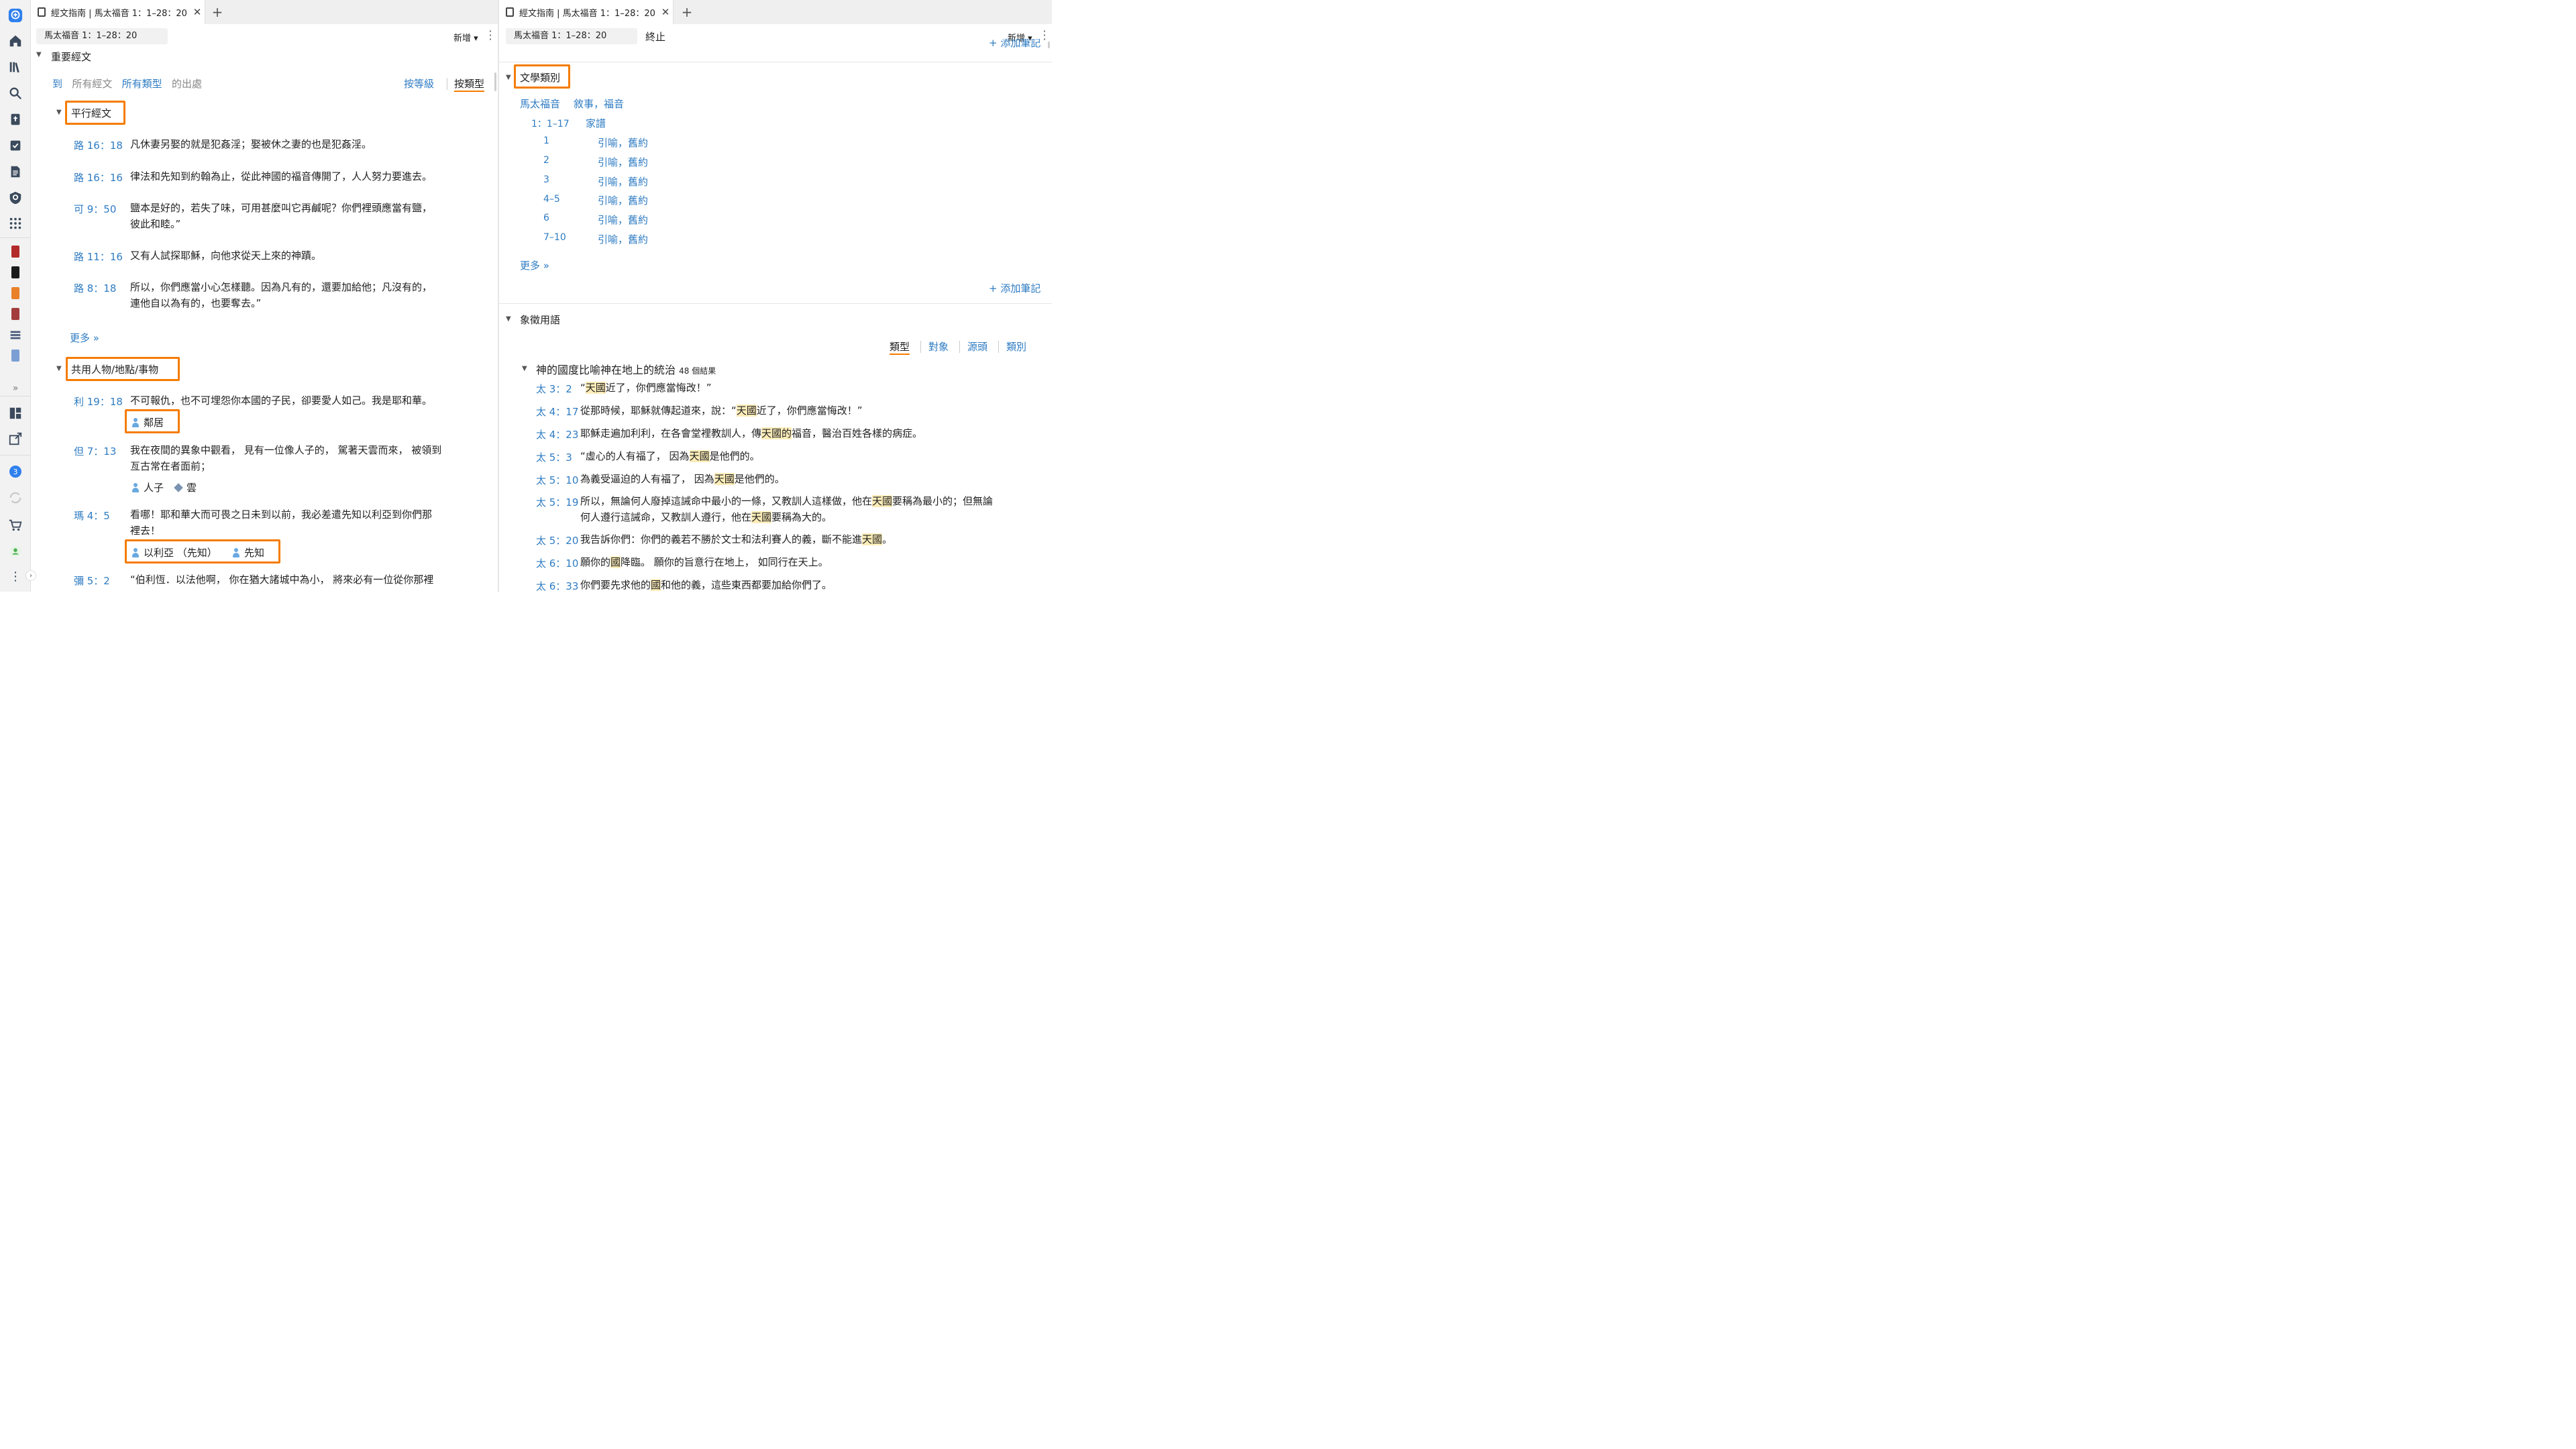 Image resolution: width=2576 pixels, height=1449 pixels. Describe the element at coordinates (599, 104) in the screenshot. I see `literary-book-genre: 敘事，福音` at that location.